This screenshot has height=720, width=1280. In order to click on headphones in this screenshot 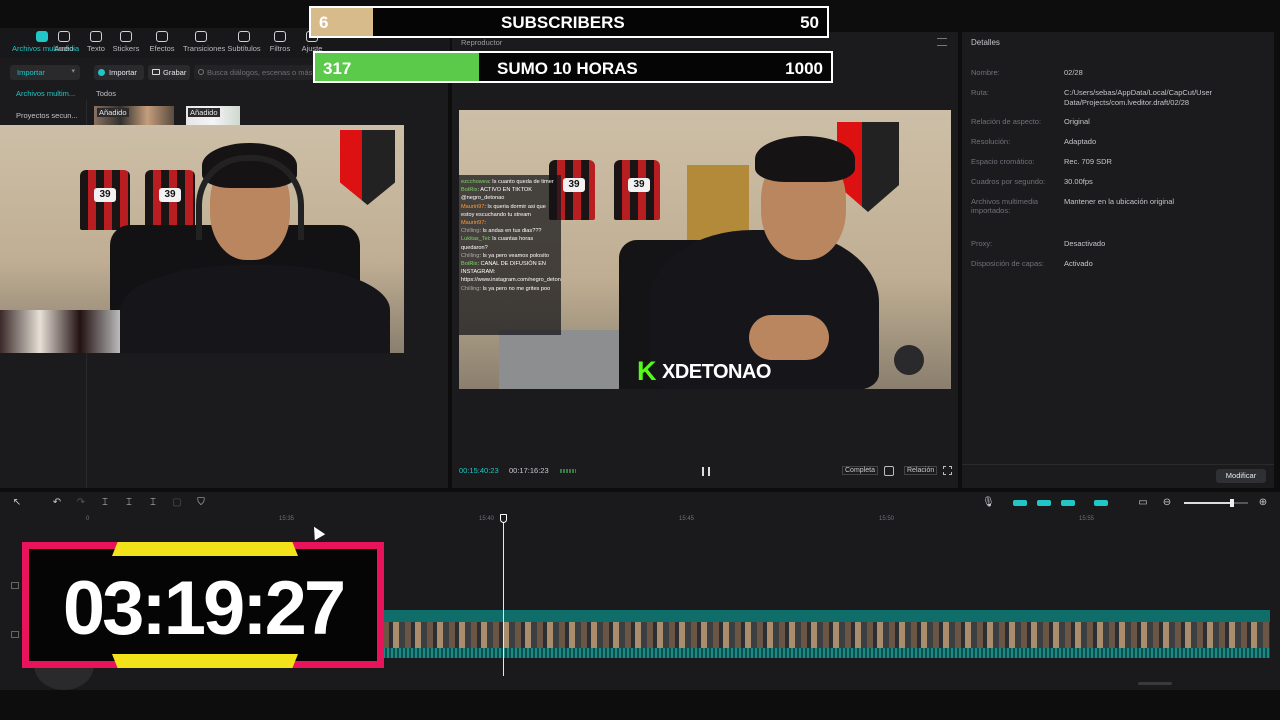, I will do `click(250, 197)`.